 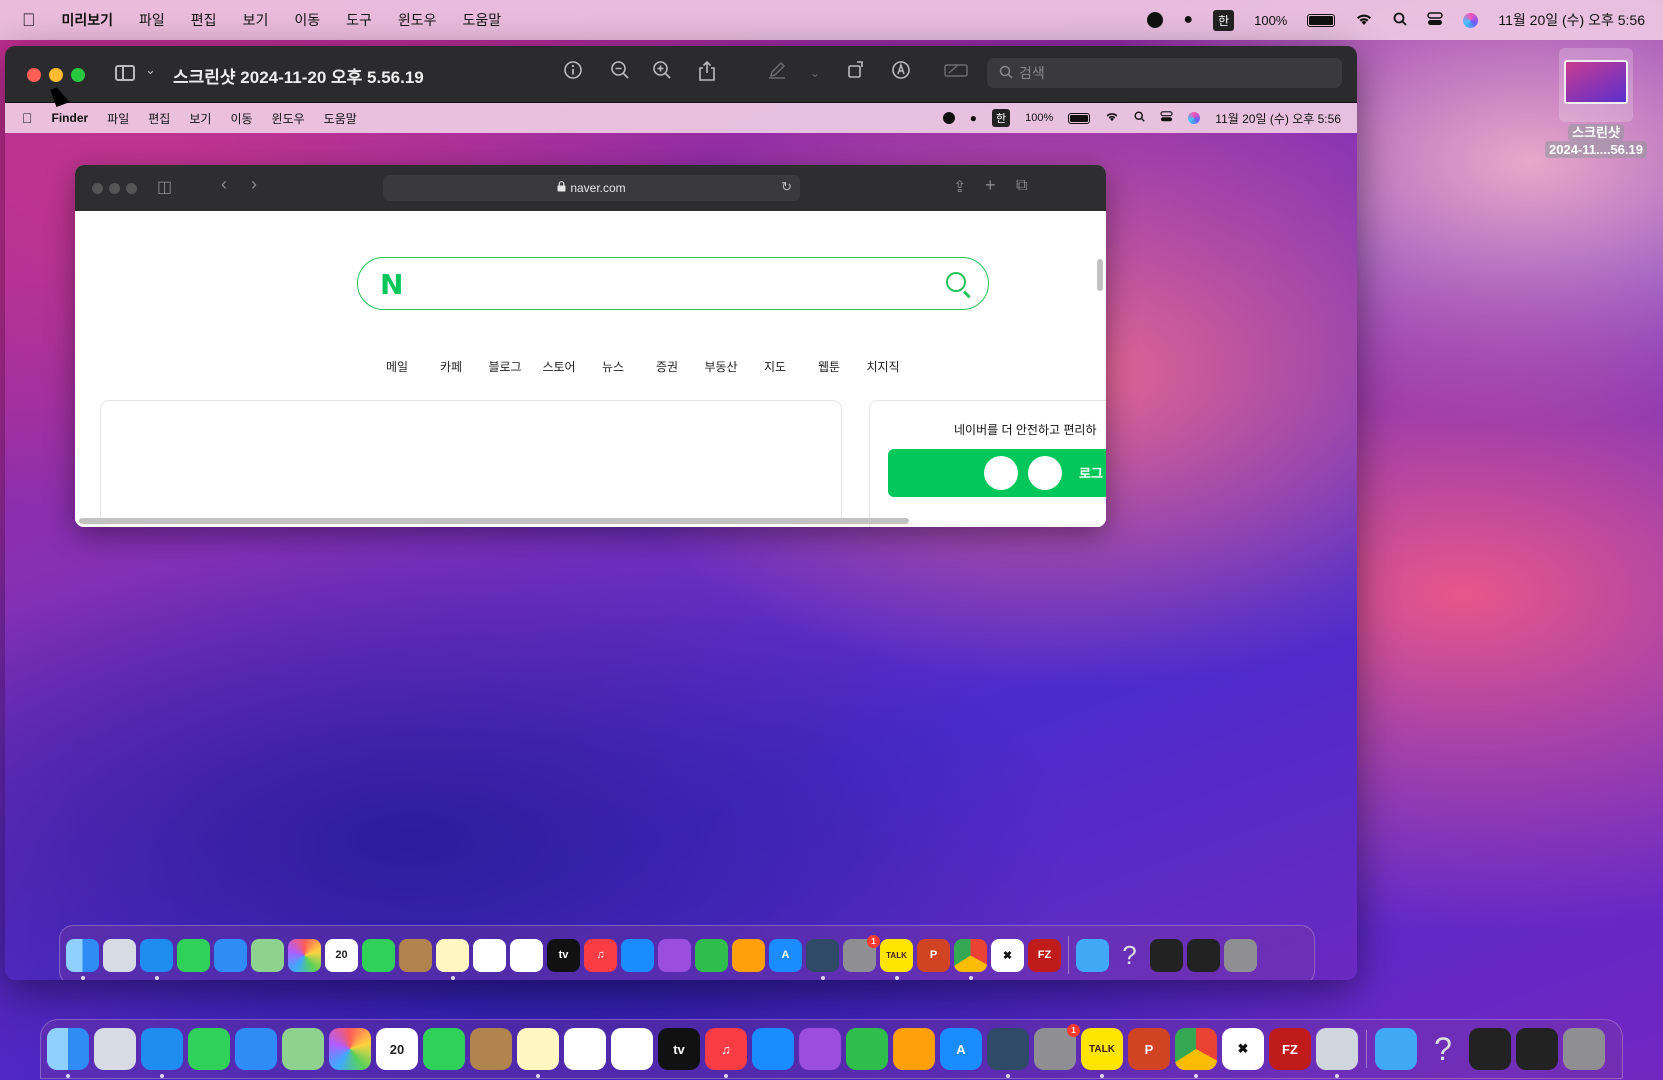 What do you see at coordinates (152, 20) in the screenshot?
I see `menu-file: 파일` at bounding box center [152, 20].